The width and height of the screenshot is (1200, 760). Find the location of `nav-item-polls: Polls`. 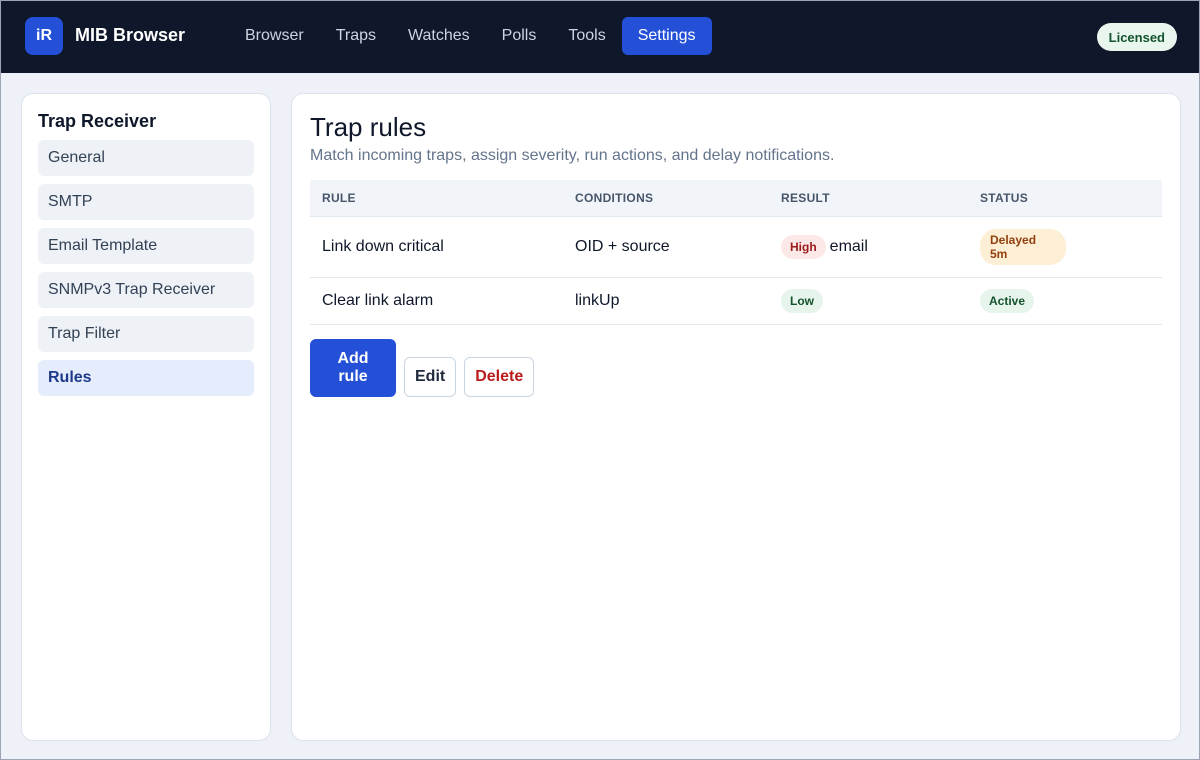

nav-item-polls: Polls is located at coordinates (519, 36).